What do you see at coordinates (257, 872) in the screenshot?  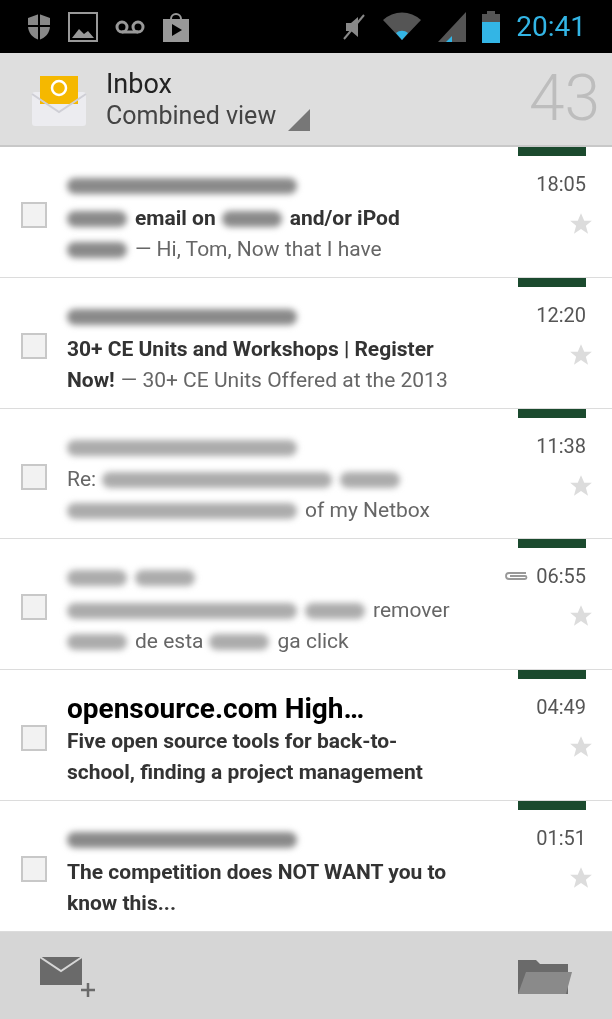 I see `message-subject: The competition does NOT WANT you to` at bounding box center [257, 872].